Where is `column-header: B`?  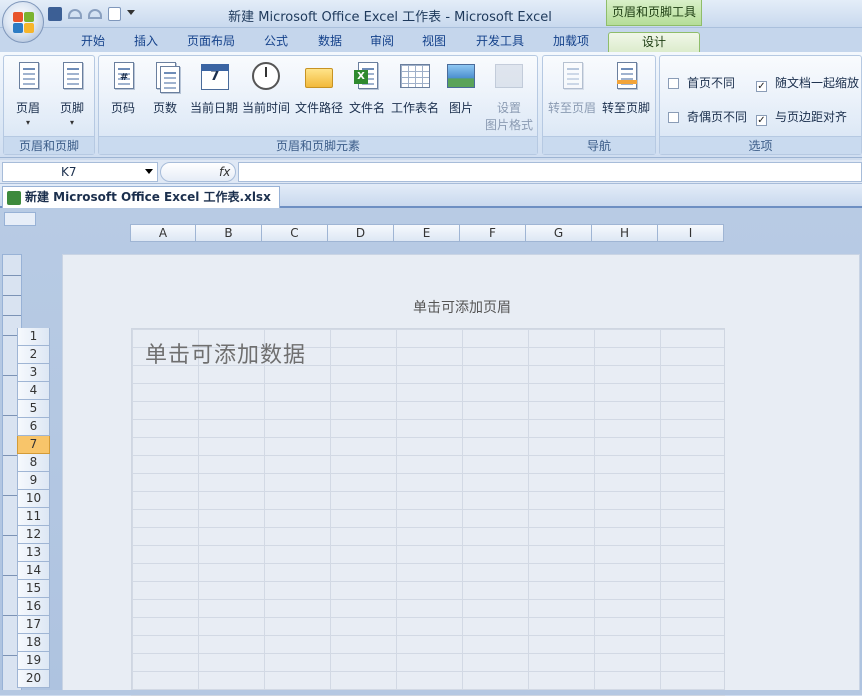 column-header: B is located at coordinates (229, 233).